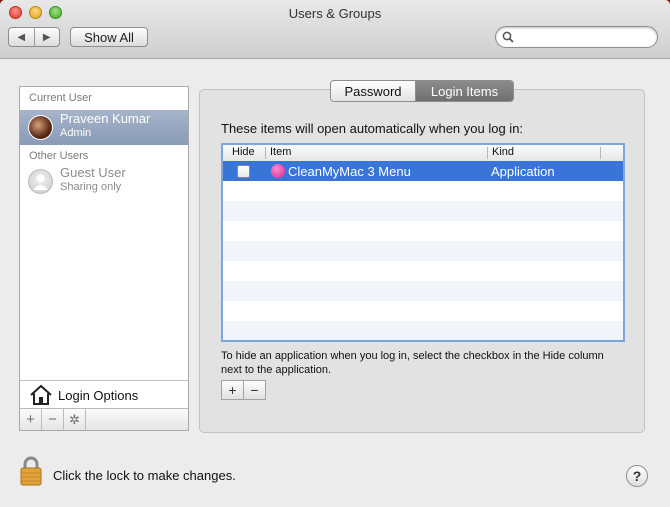  I want to click on back-arrow-icon: ◀, so click(21, 37).